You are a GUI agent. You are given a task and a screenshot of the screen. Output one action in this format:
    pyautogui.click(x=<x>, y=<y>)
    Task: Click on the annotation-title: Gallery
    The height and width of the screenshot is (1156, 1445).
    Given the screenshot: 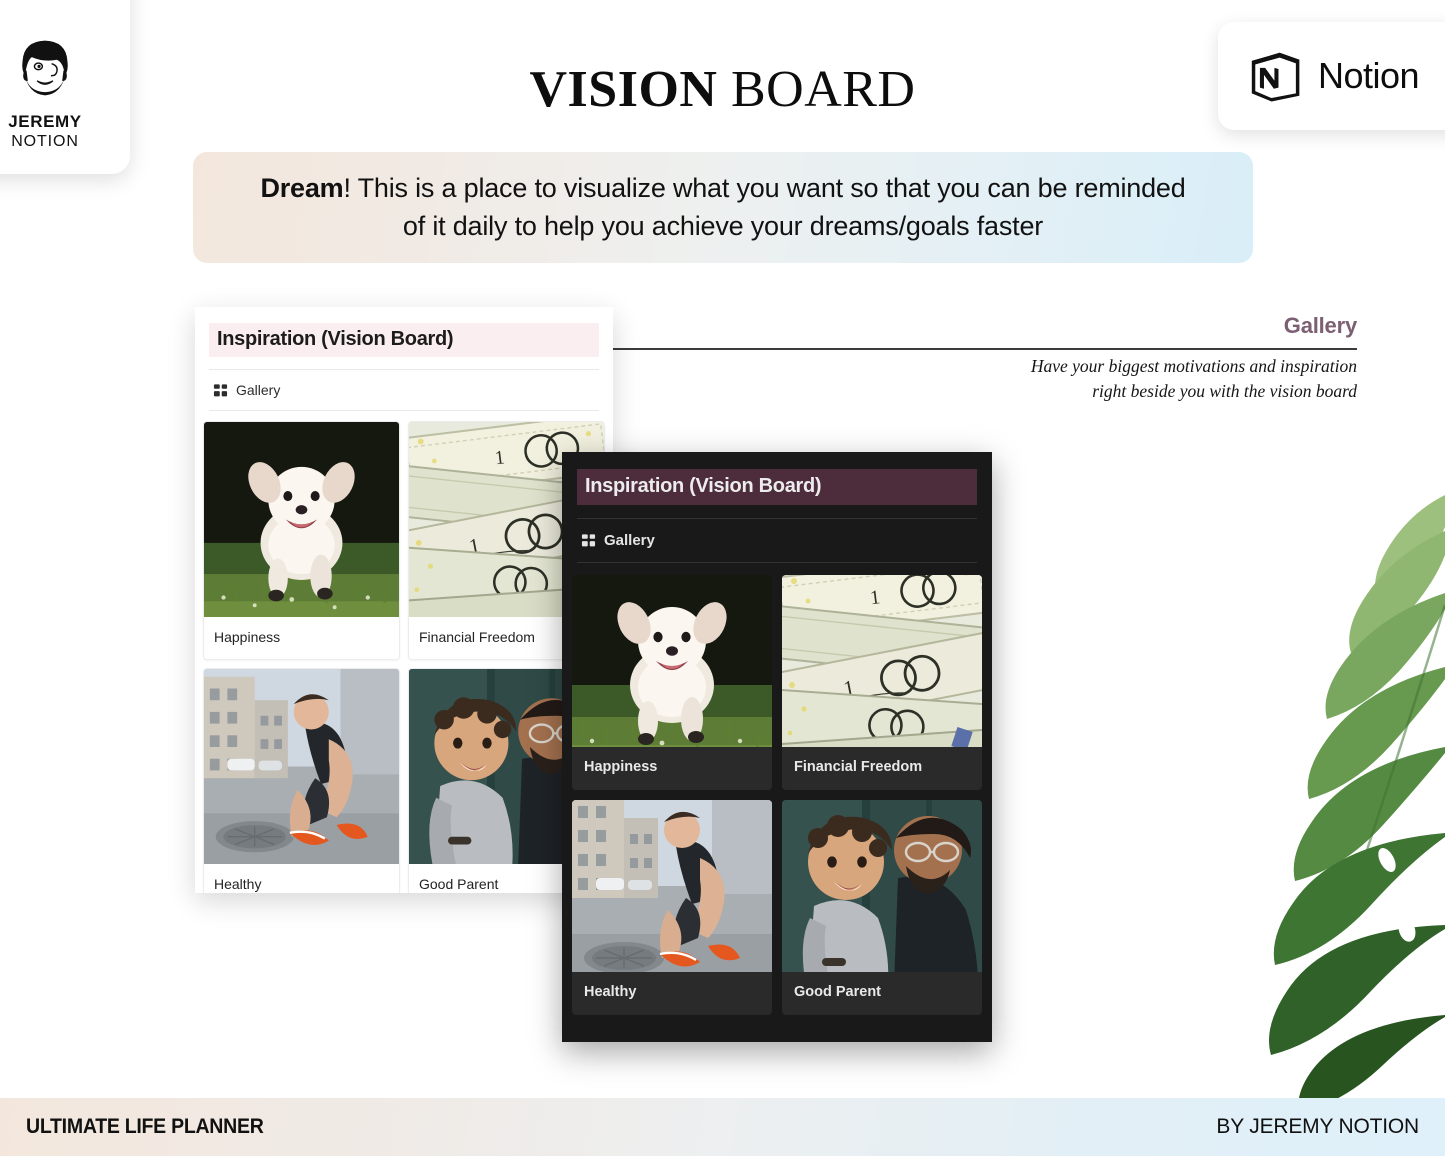 What is the action you would take?
    pyautogui.click(x=1320, y=325)
    